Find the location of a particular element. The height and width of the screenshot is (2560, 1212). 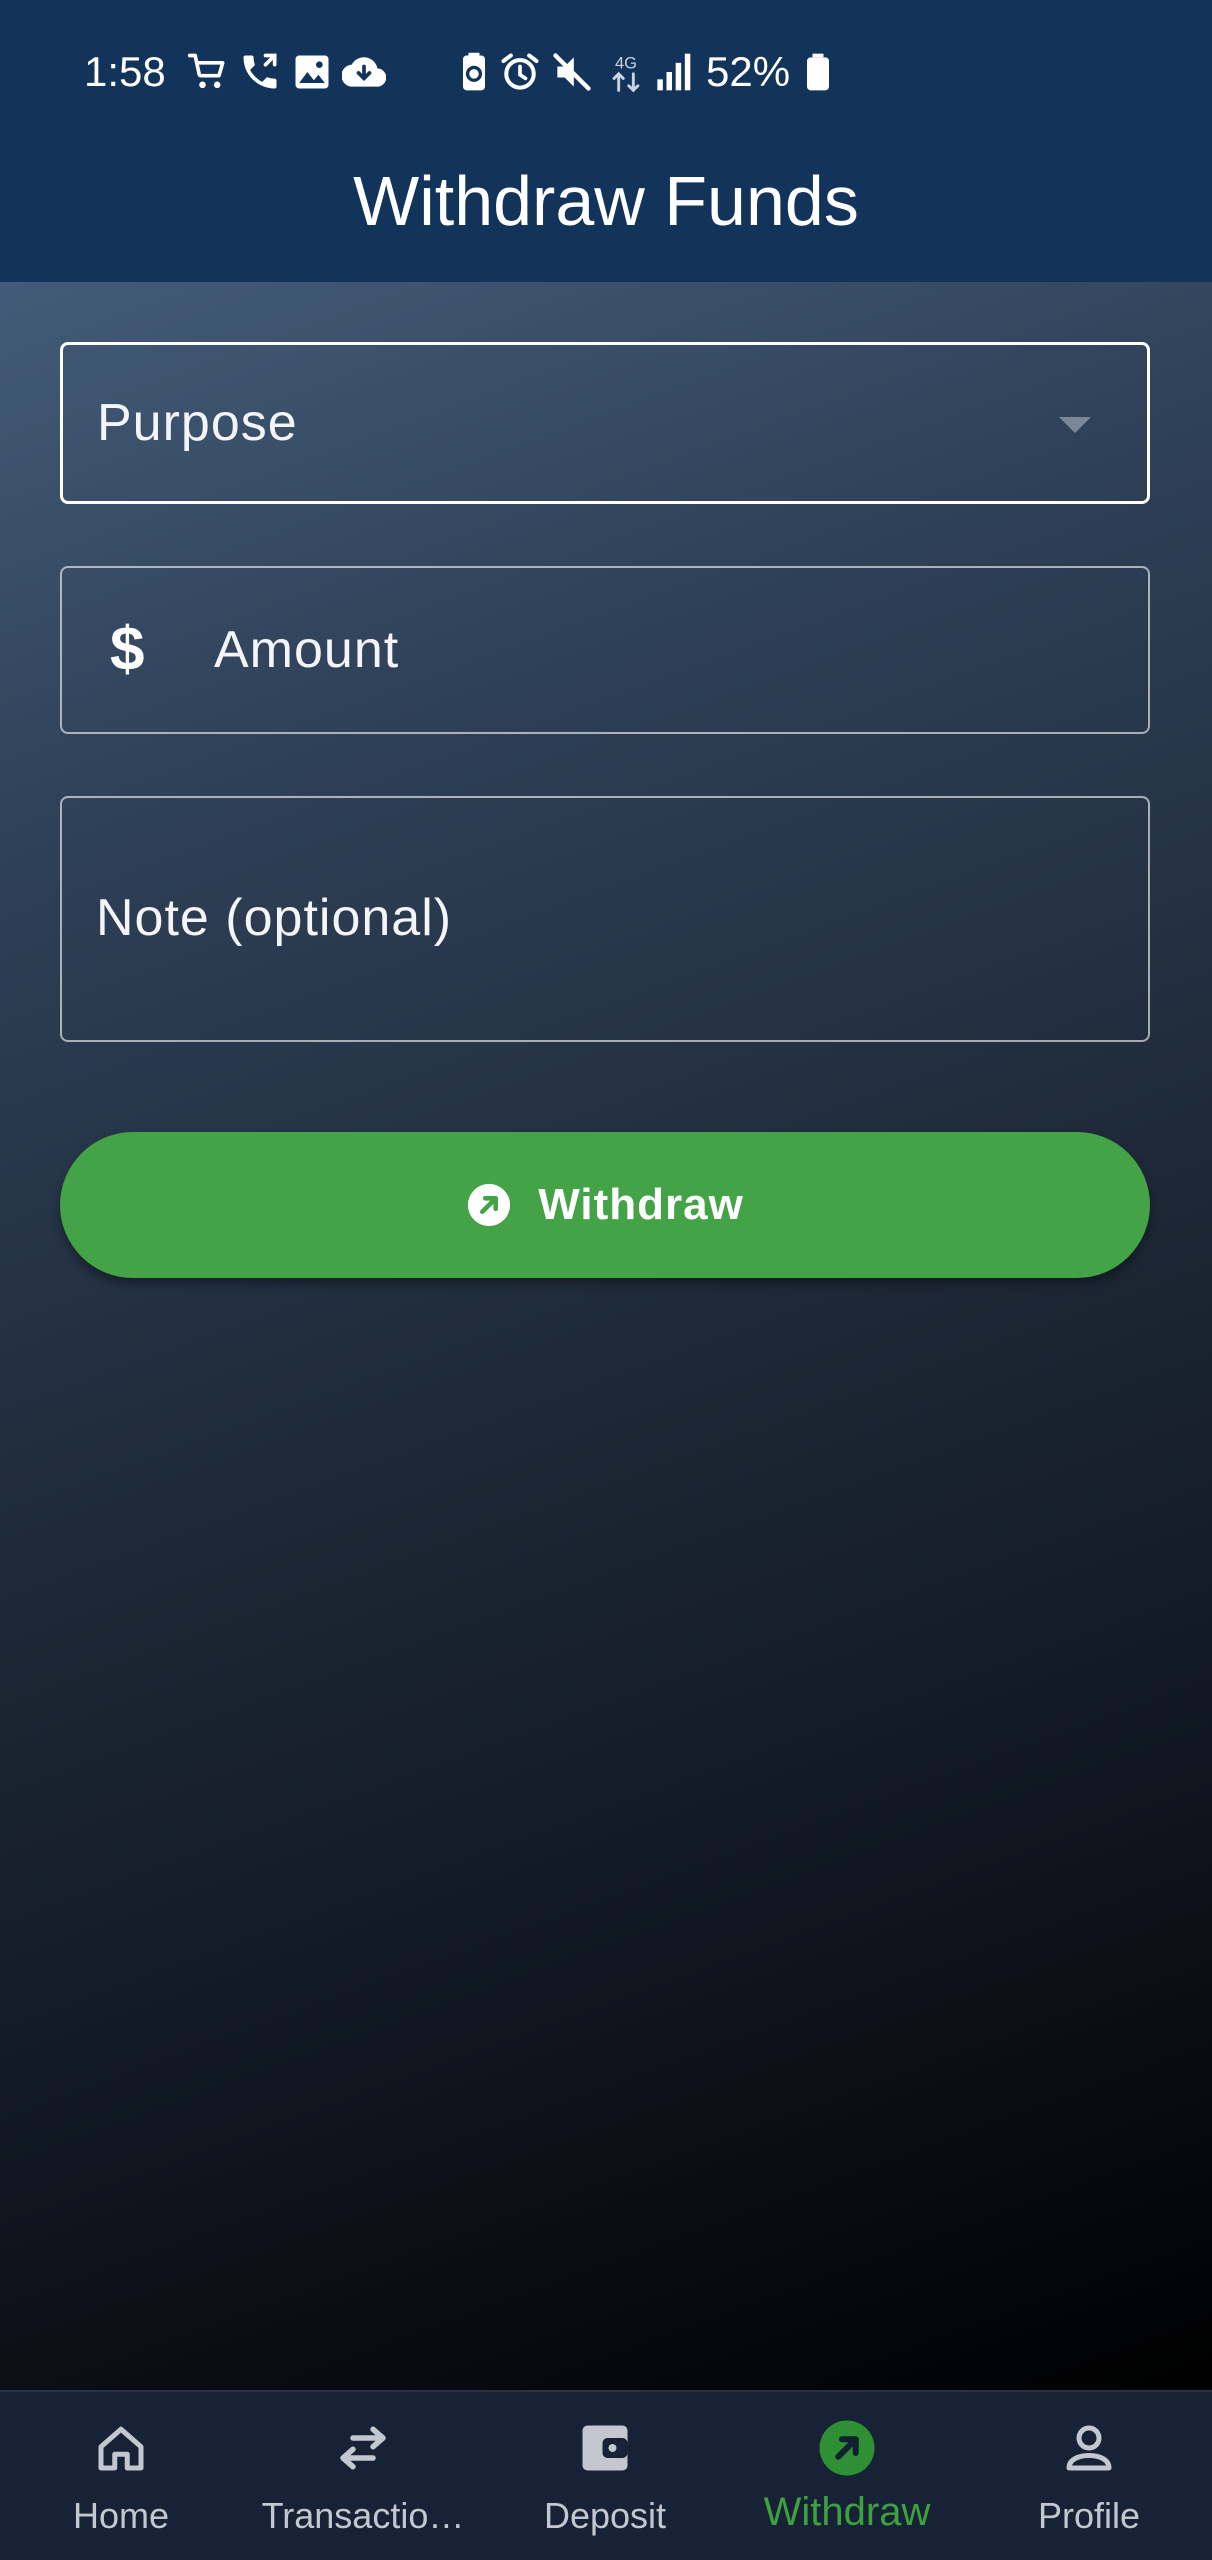

cloud-download-icon is located at coordinates (364, 72).